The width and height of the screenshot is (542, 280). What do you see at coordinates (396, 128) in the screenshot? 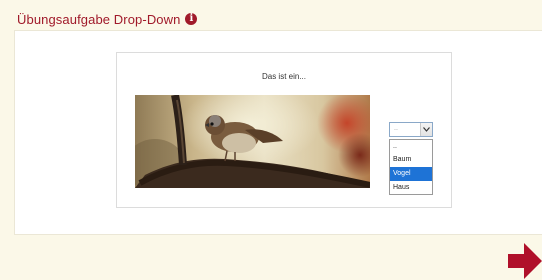
I see `select-current-value: ..` at bounding box center [396, 128].